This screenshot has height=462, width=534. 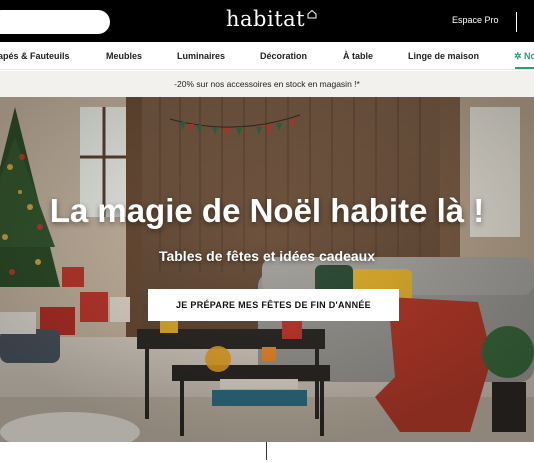 What do you see at coordinates (201, 56) in the screenshot?
I see `nav-item-luminaires: Luminaires` at bounding box center [201, 56].